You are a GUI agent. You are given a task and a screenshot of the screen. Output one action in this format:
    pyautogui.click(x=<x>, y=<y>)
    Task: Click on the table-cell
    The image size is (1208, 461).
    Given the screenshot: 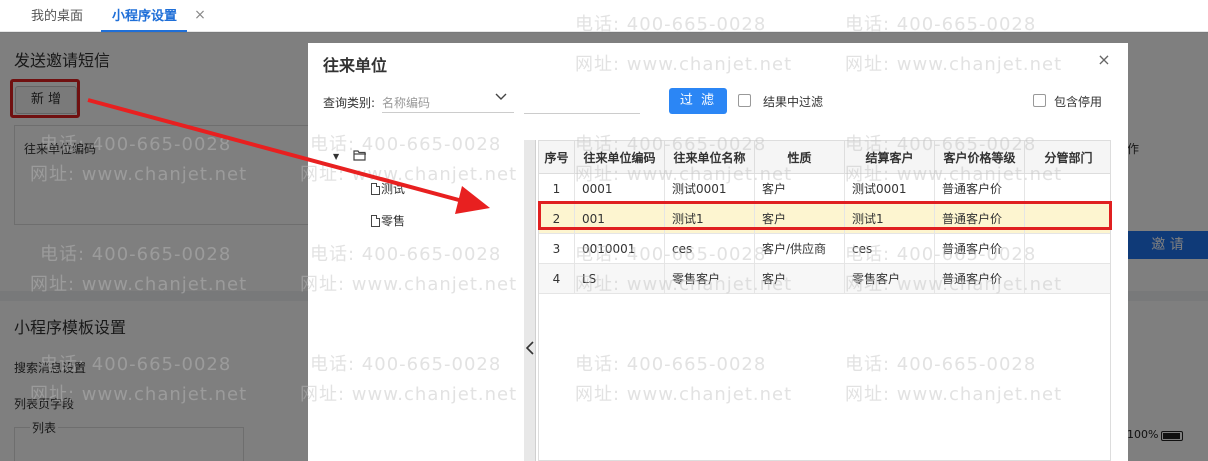 What is the action you would take?
    pyautogui.click(x=1067, y=249)
    